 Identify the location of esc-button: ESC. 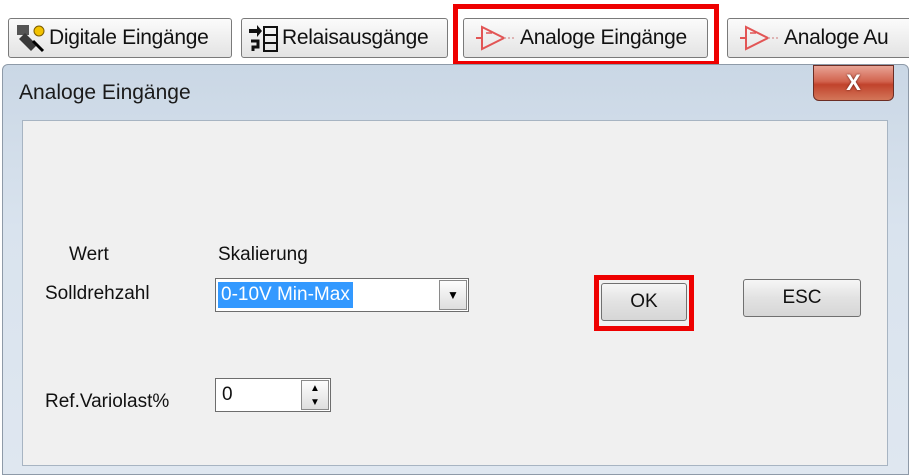
(802, 298).